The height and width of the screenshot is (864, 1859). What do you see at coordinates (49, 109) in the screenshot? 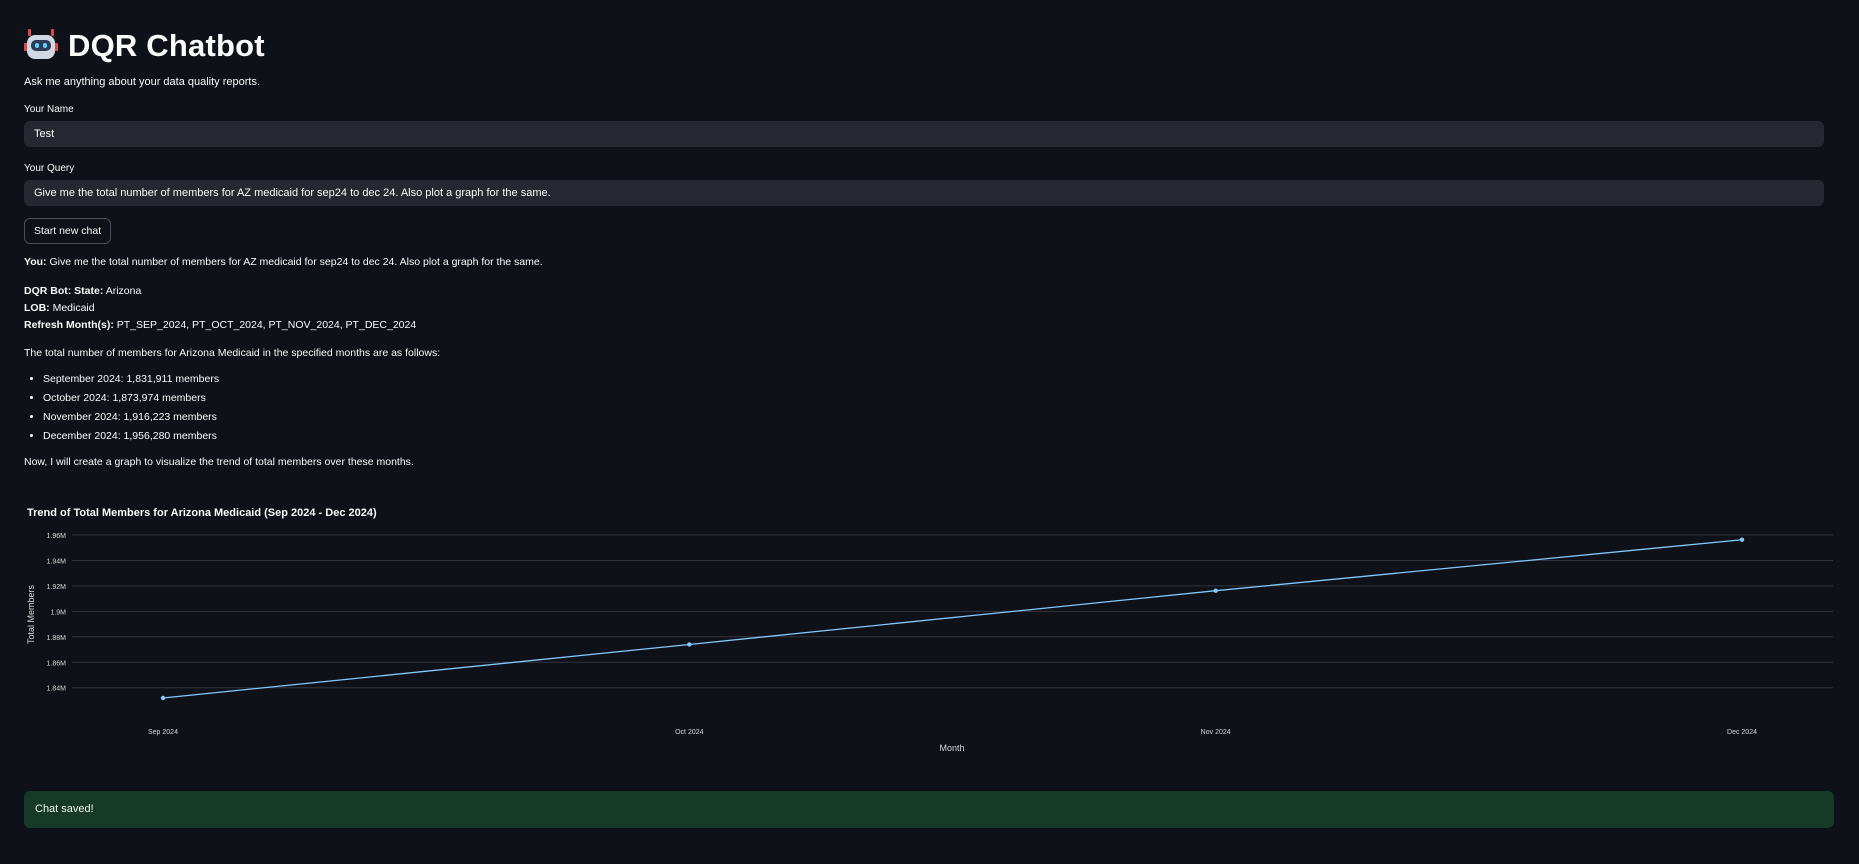
I see `name-field-label: Your Name` at bounding box center [49, 109].